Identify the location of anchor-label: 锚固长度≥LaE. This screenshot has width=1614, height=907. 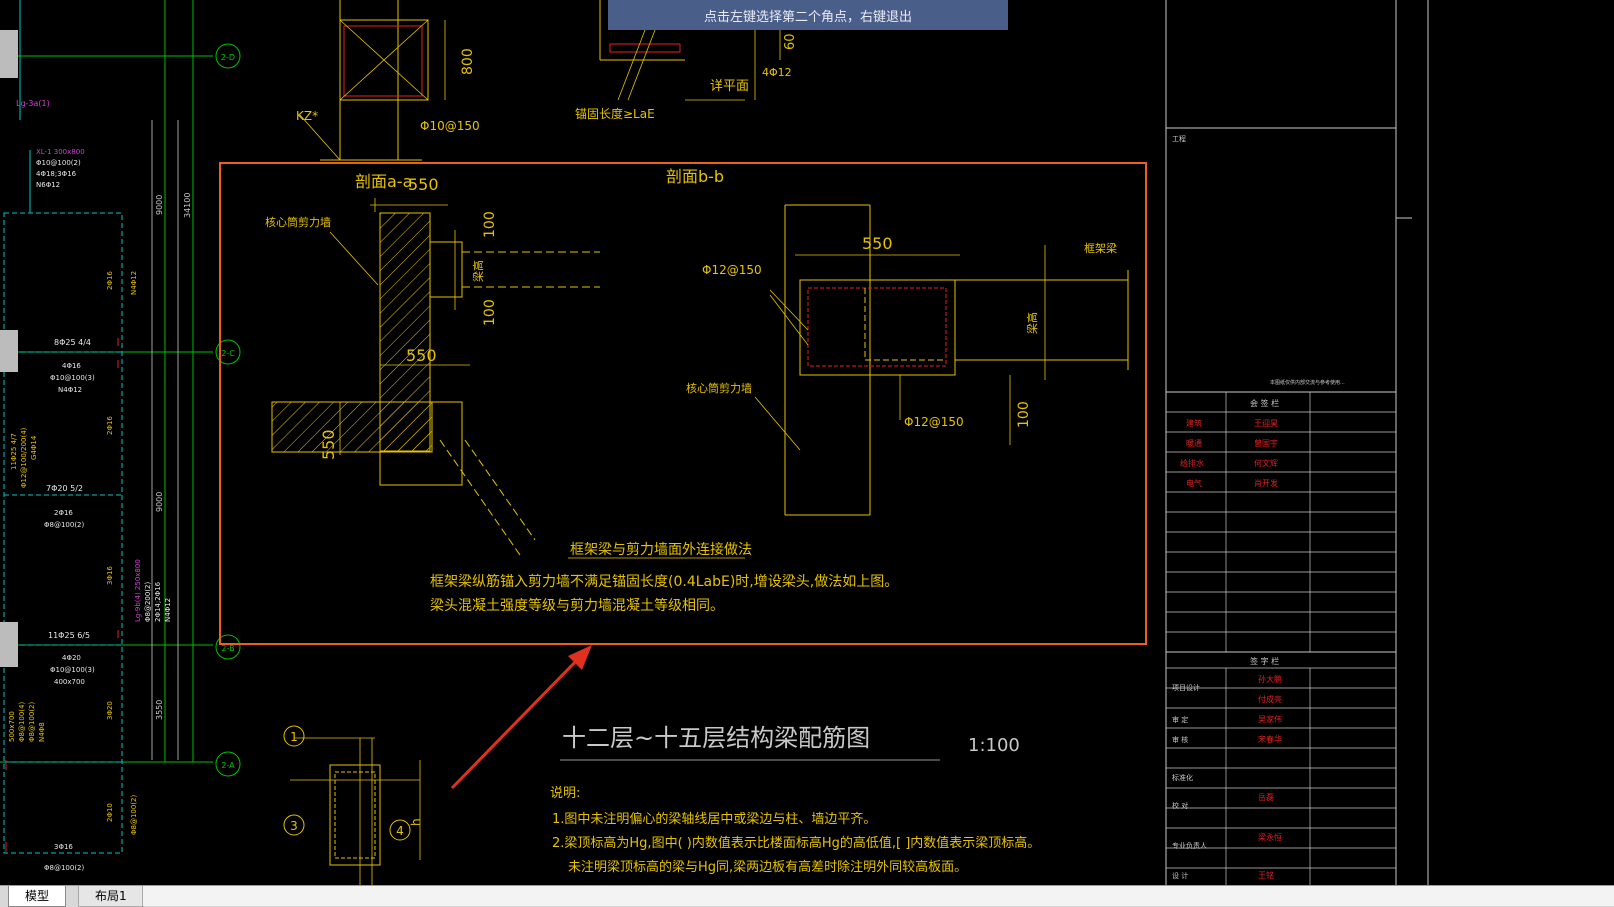
(615, 113).